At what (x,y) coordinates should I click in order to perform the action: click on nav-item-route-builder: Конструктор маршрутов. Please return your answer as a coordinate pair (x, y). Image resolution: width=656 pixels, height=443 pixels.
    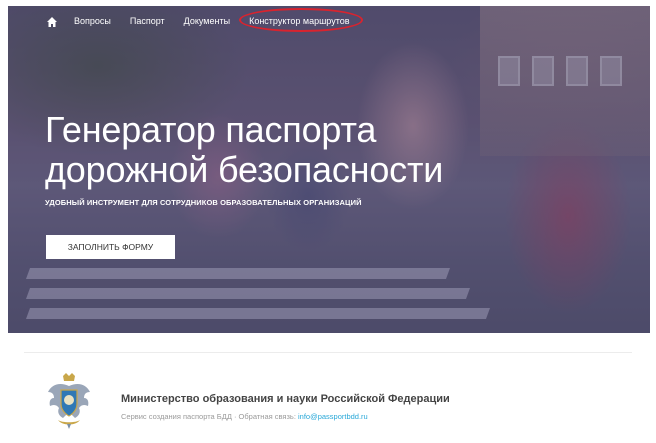
    Looking at the image, I should click on (301, 20).